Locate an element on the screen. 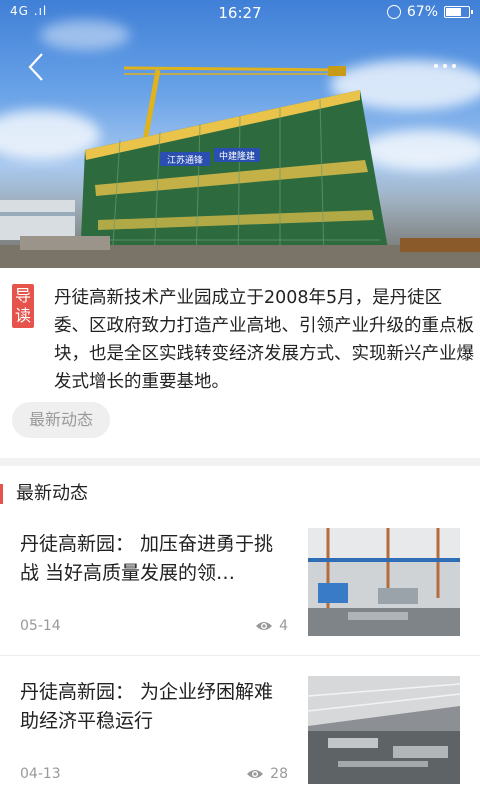 This screenshot has width=480, height=800. sign-right: 中建隆建 is located at coordinates (237, 156).